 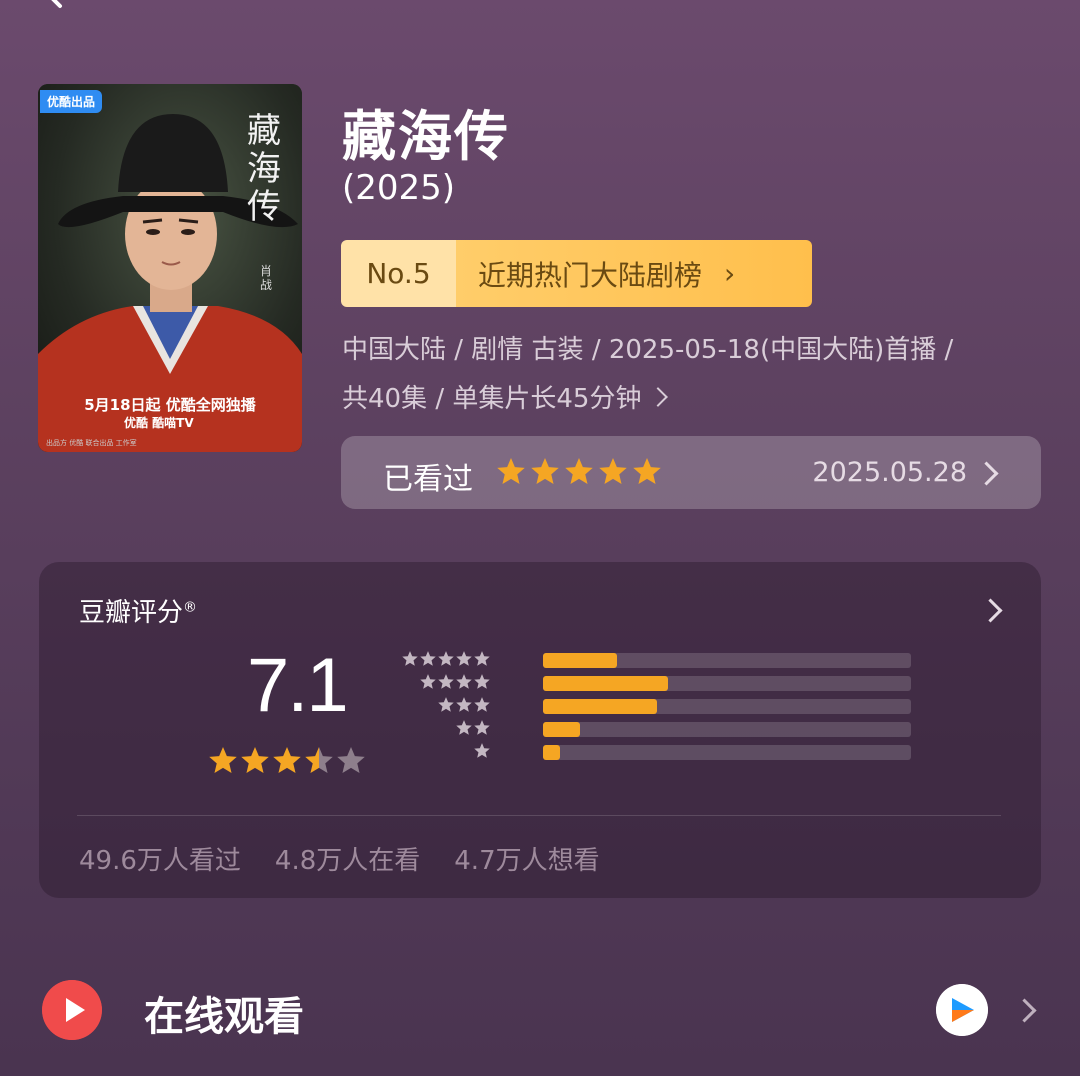 I want to click on rating-stats: 49.6万人看过 4.8万人在看 4.7万人想看, so click(x=339, y=858).